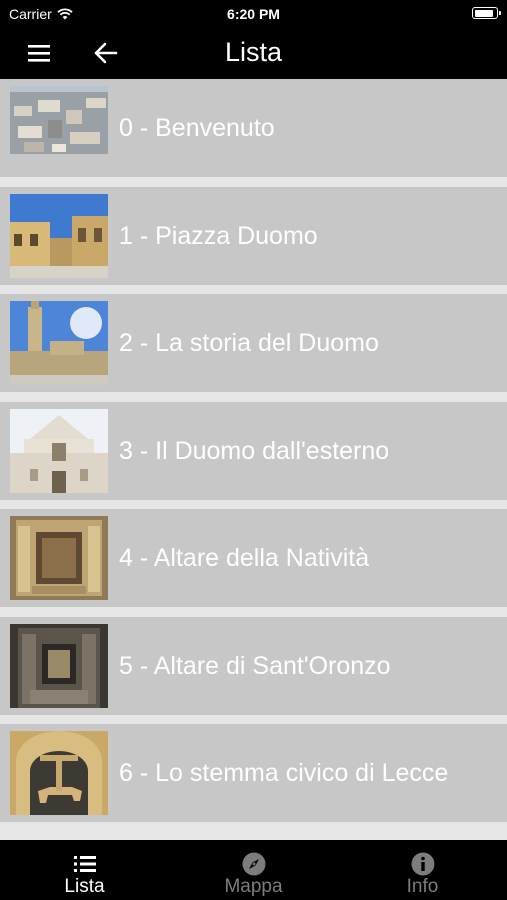 The height and width of the screenshot is (900, 507). Describe the element at coordinates (422, 864) in the screenshot. I see `info-icon` at that location.